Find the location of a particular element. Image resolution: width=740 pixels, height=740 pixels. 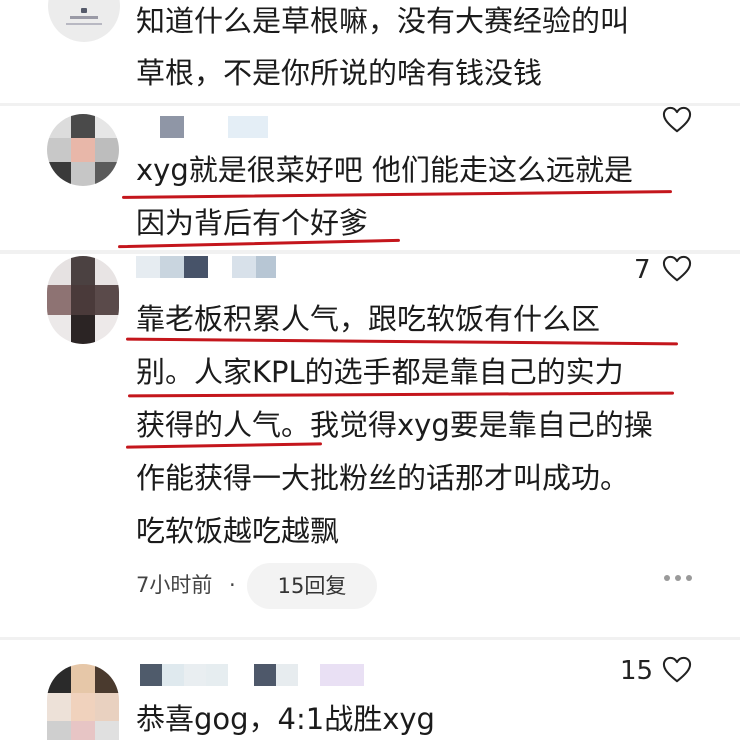

comment-text-line: xyg就是很菜好吧 他们能走这么远就是 is located at coordinates (384, 170).